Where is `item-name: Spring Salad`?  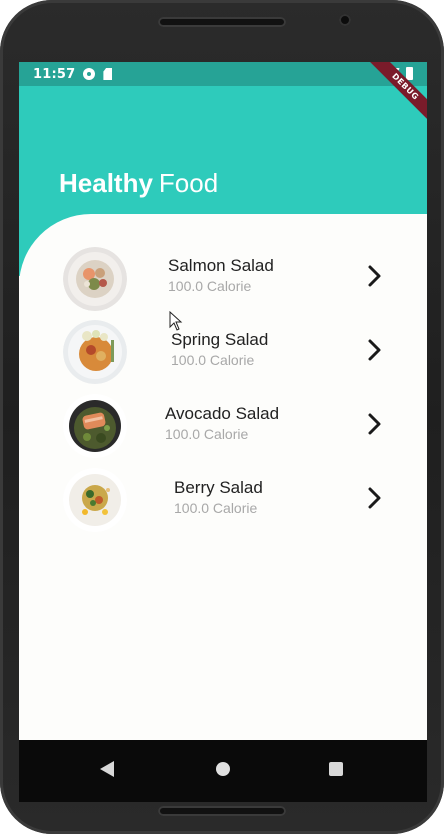
item-name: Spring Salad is located at coordinates (220, 339).